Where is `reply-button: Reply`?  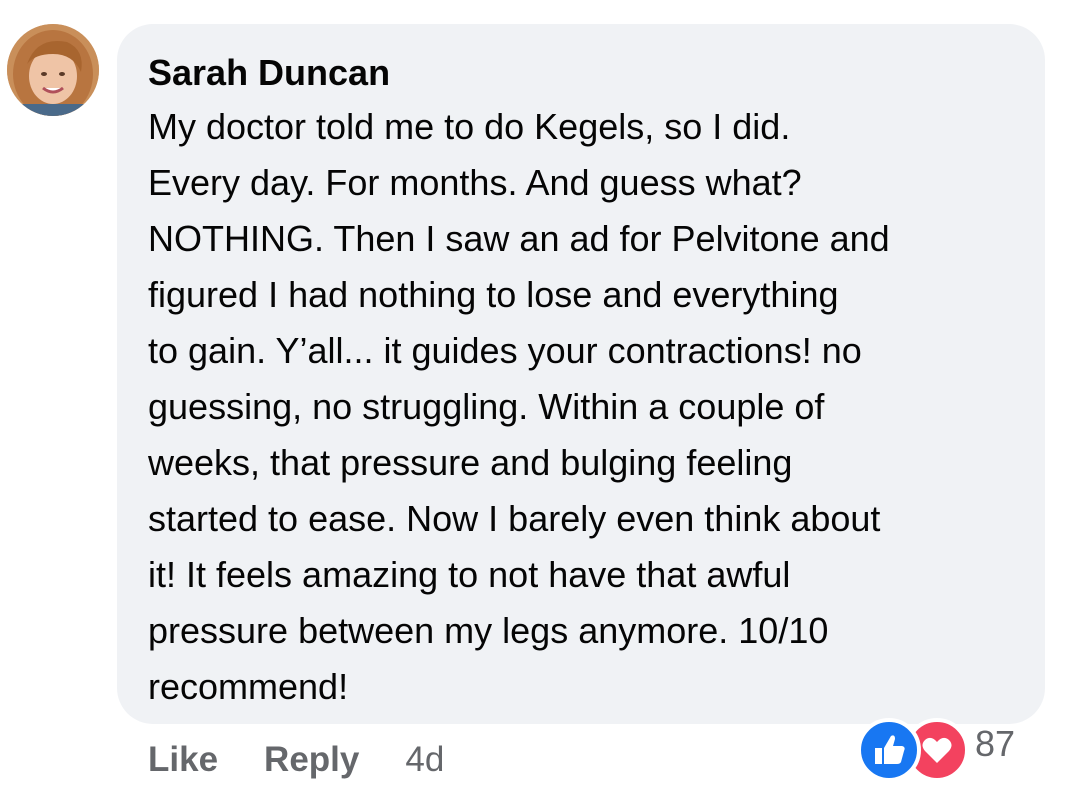
reply-button: Reply is located at coordinates (311, 760).